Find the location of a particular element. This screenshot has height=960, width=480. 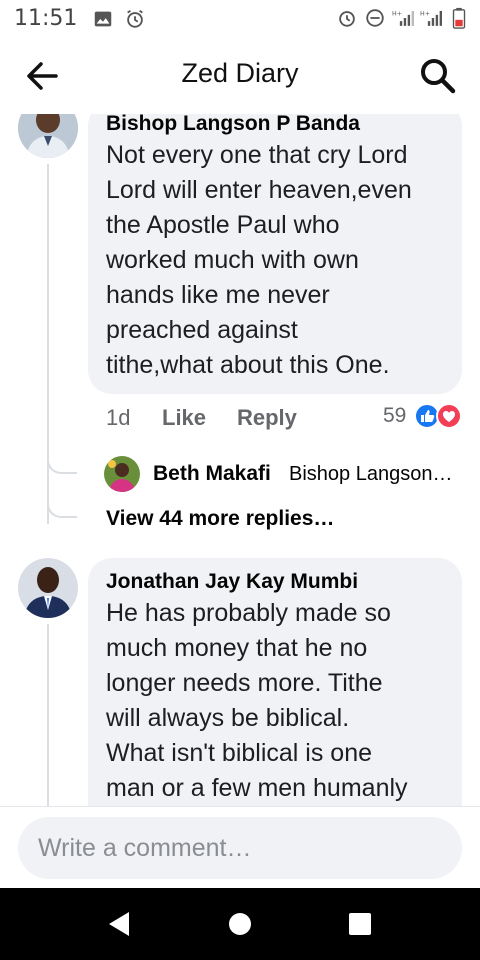

recents-square-icon is located at coordinates (360, 924).